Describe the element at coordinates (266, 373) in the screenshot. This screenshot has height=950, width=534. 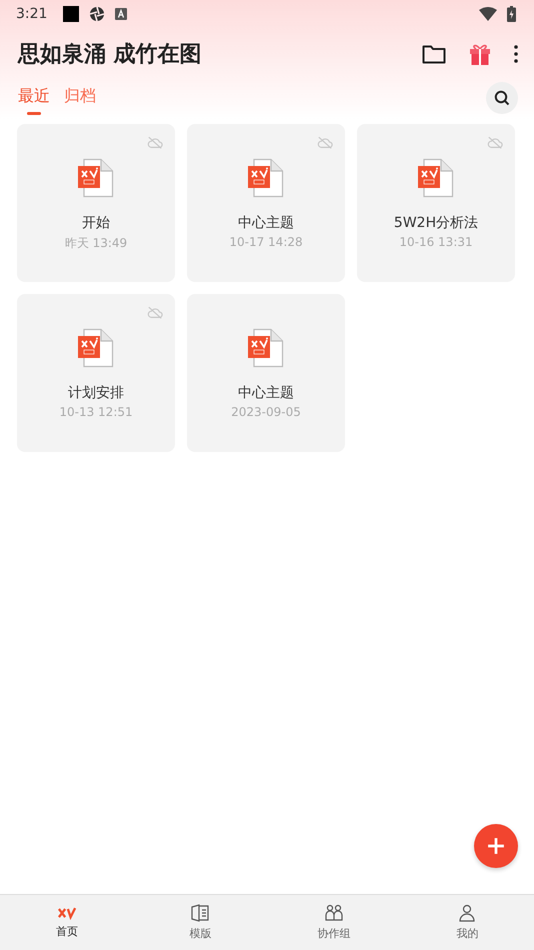
I see `file-card: 中心主题 2023-09-05` at that location.